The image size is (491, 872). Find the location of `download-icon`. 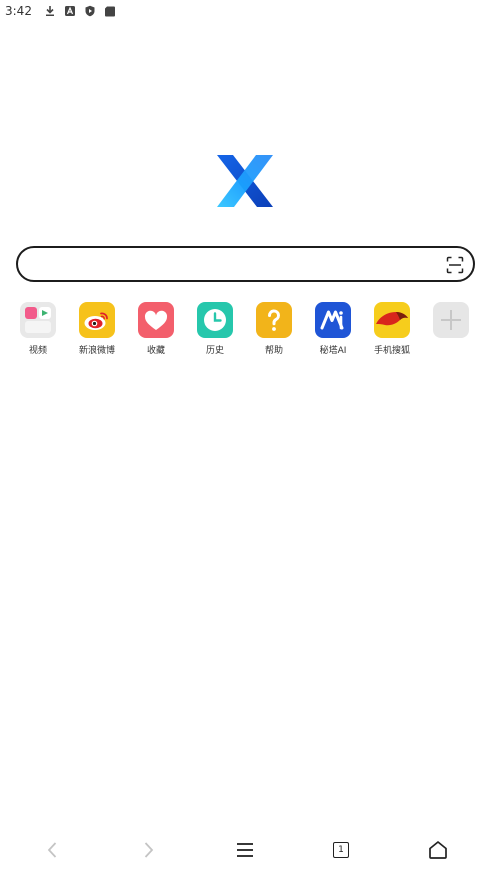

download-icon is located at coordinates (49, 11).